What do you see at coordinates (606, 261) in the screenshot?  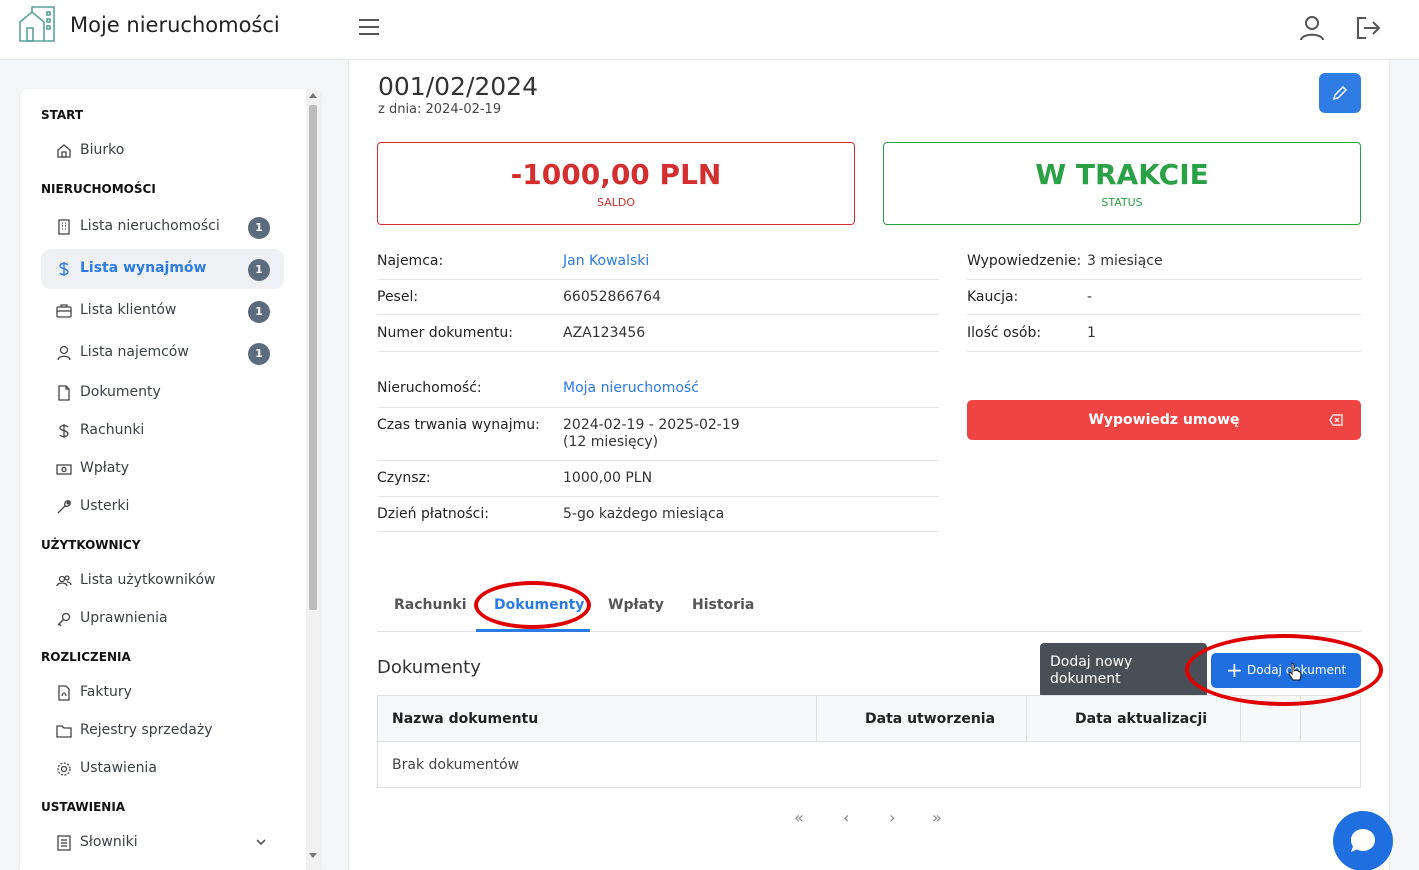 I see `tenant-link: Jan Kowalski` at bounding box center [606, 261].